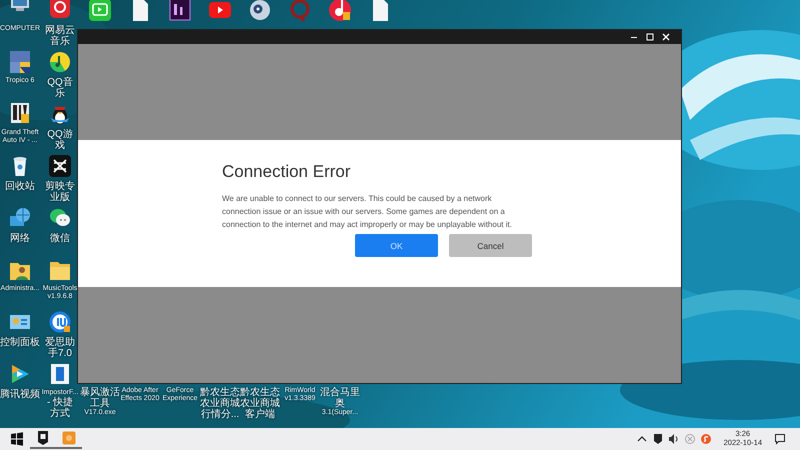 The height and width of the screenshot is (450, 800). What do you see at coordinates (260, 403) in the screenshot?
I see `icon-label: 黔农生态农业商城客户端` at bounding box center [260, 403].